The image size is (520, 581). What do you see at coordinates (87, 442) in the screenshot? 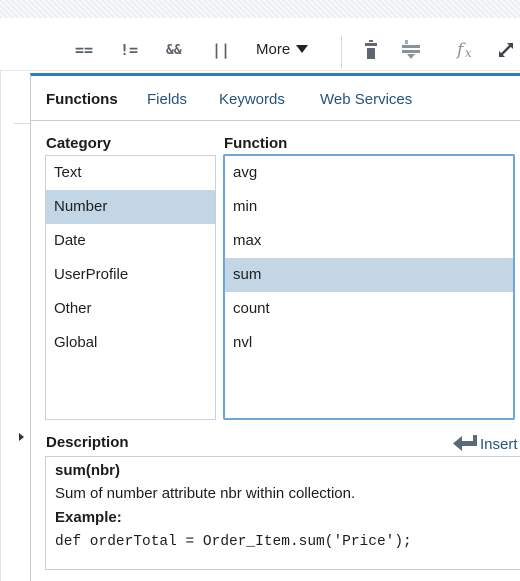
I see `description-heading: Description` at bounding box center [87, 442].